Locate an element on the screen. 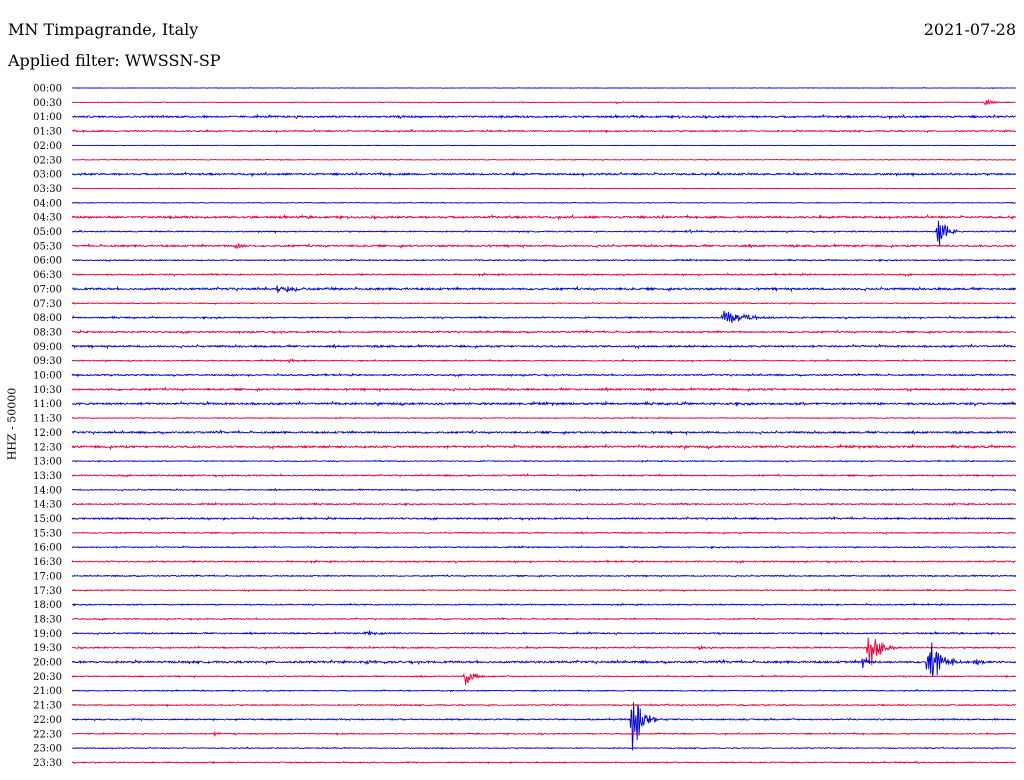 This screenshot has height=780, width=1024. trace-time-label: 00:30 is located at coordinates (47, 103).